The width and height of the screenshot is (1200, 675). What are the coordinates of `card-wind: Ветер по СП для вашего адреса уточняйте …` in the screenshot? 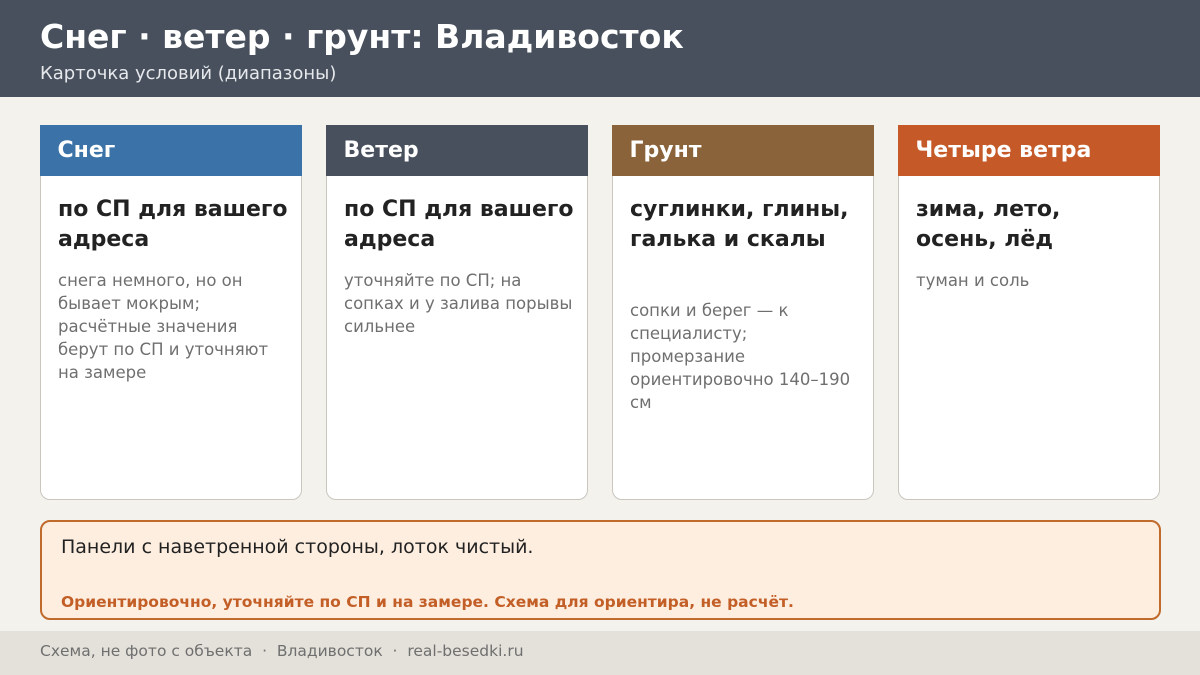 It's located at (456, 312).